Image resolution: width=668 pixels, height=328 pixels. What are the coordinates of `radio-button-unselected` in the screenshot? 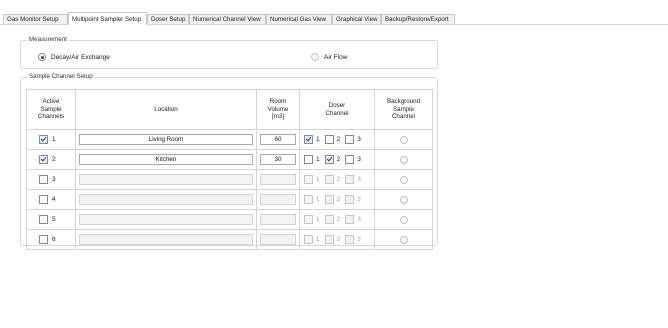 It's located at (315, 57).